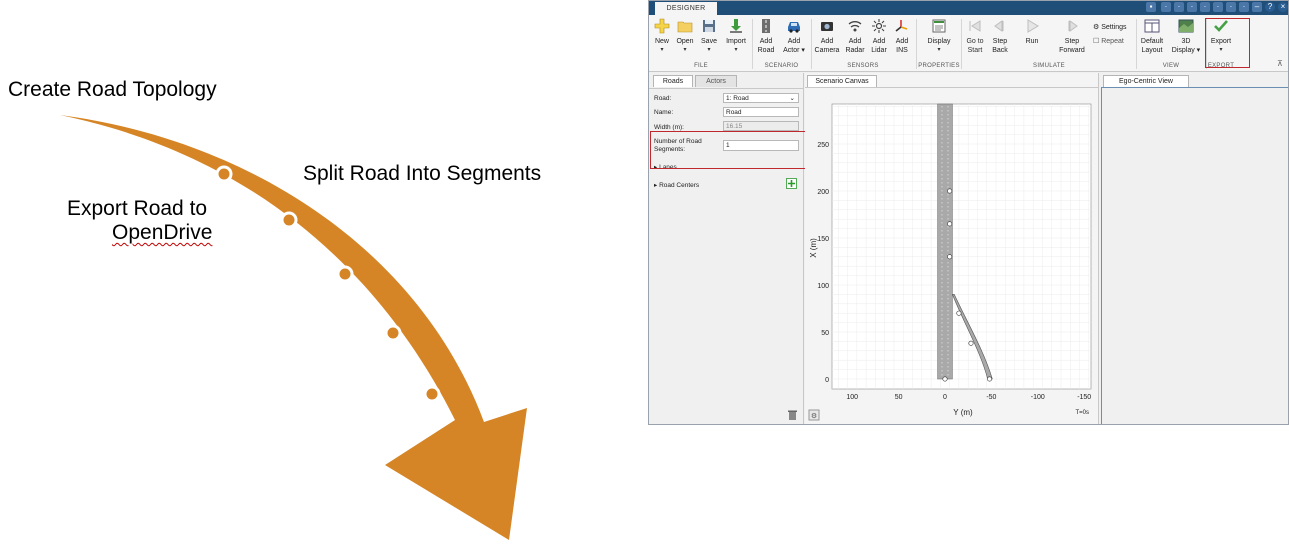 The width and height of the screenshot is (1289, 548). I want to click on display-button: Display ▾, so click(939, 36).